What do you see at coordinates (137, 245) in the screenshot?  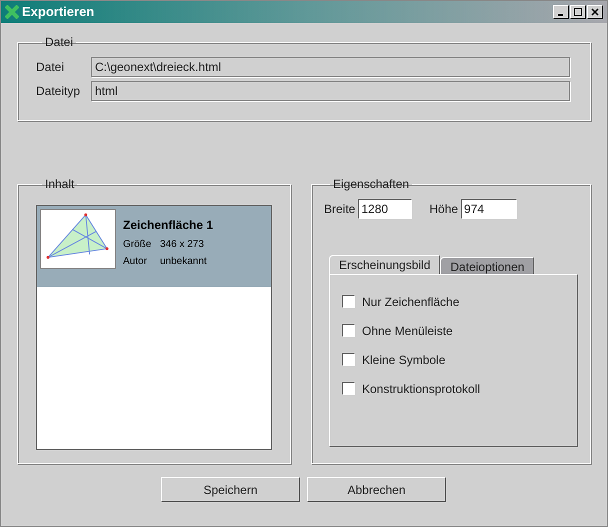 I see `size-label: Größe` at bounding box center [137, 245].